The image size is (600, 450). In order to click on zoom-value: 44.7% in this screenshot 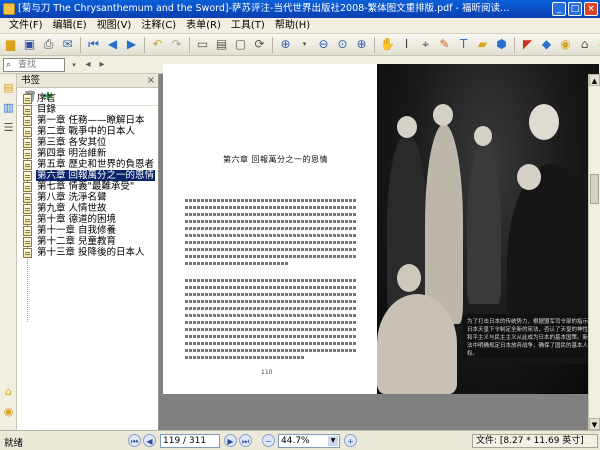, I will do `click(295, 441)`.